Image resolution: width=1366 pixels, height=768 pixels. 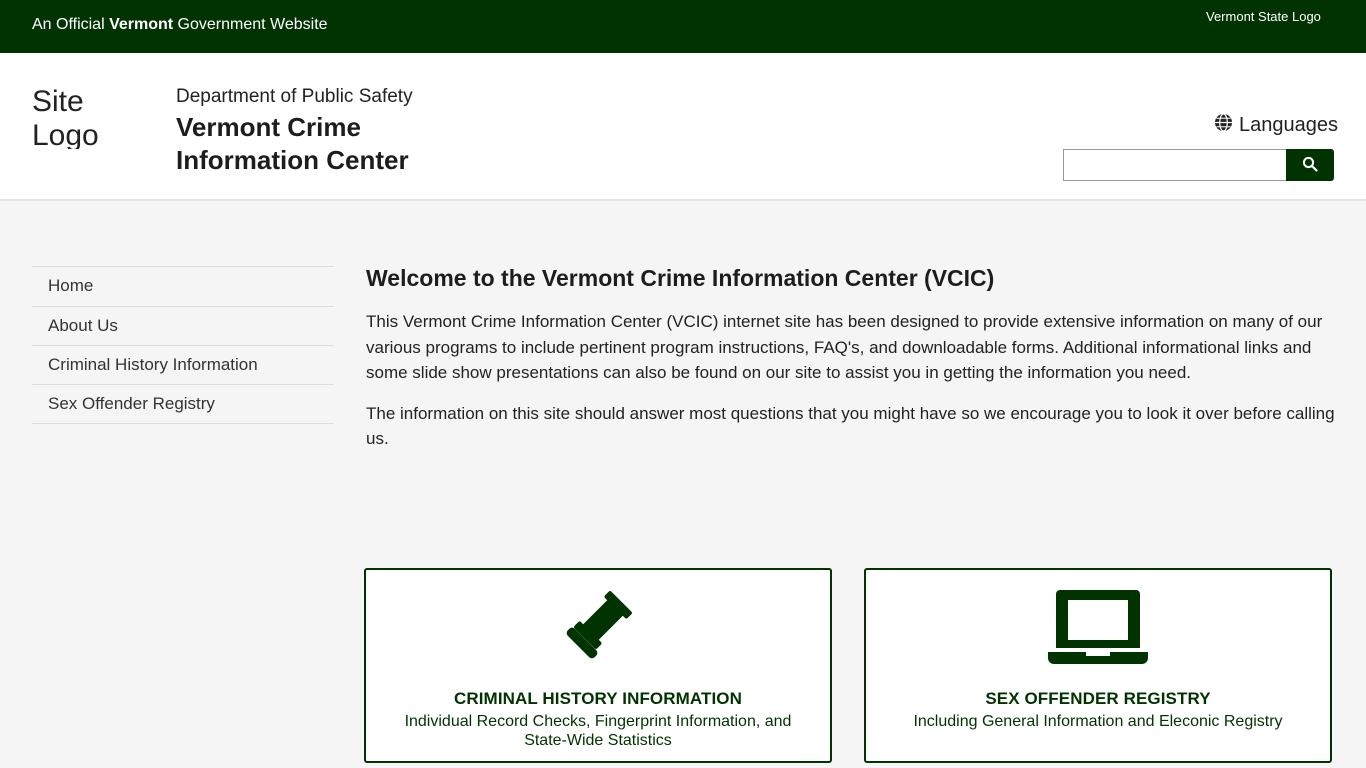 I want to click on laptop-icon, so click(x=1098, y=627).